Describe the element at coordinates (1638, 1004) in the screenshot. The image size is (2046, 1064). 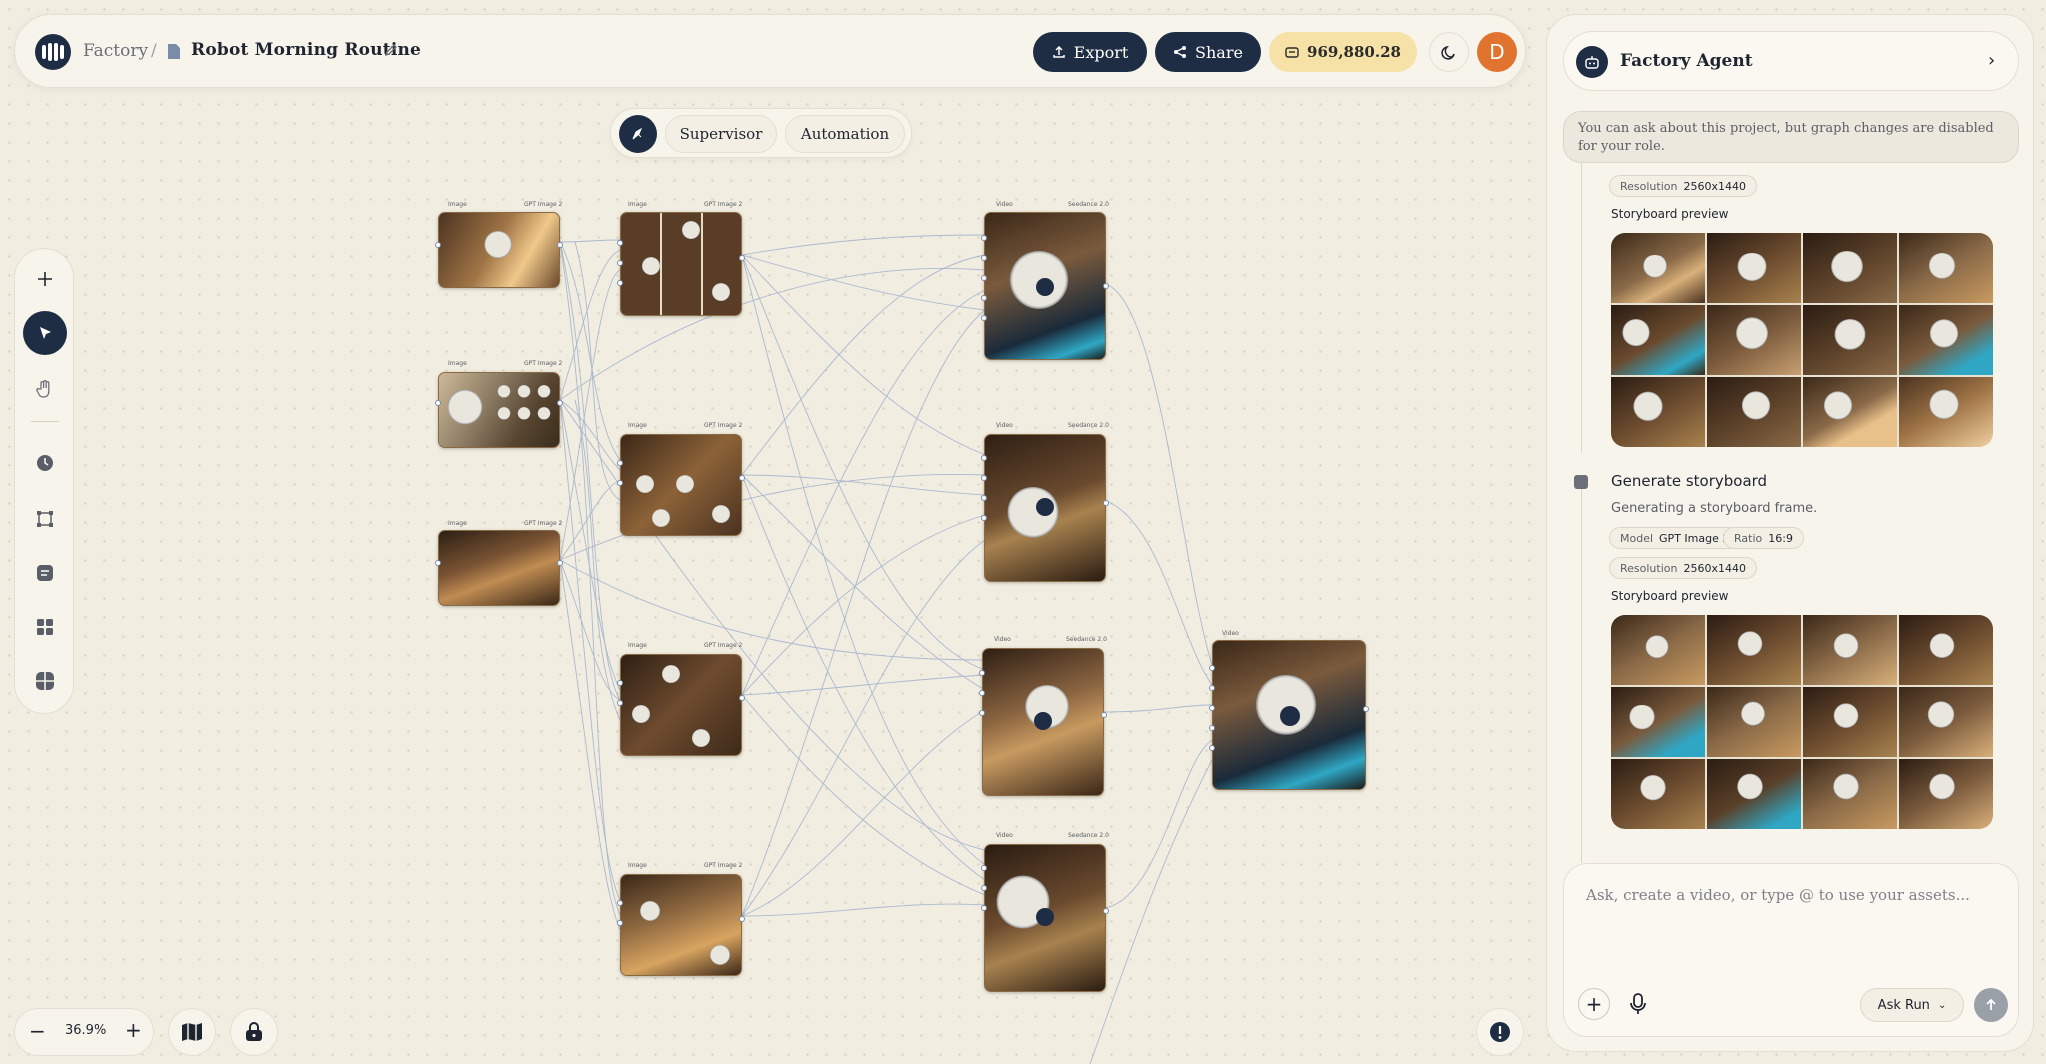
I see `microphone-icon` at that location.